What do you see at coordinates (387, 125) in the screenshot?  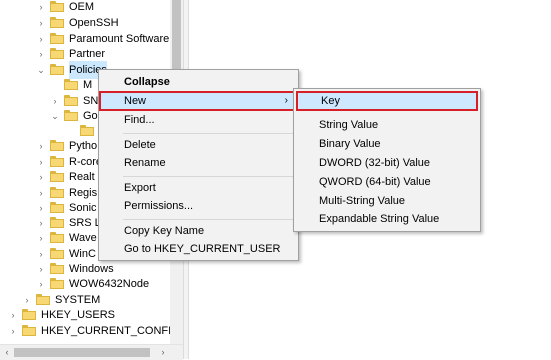 I see `submenu-item-string-value: String Value` at bounding box center [387, 125].